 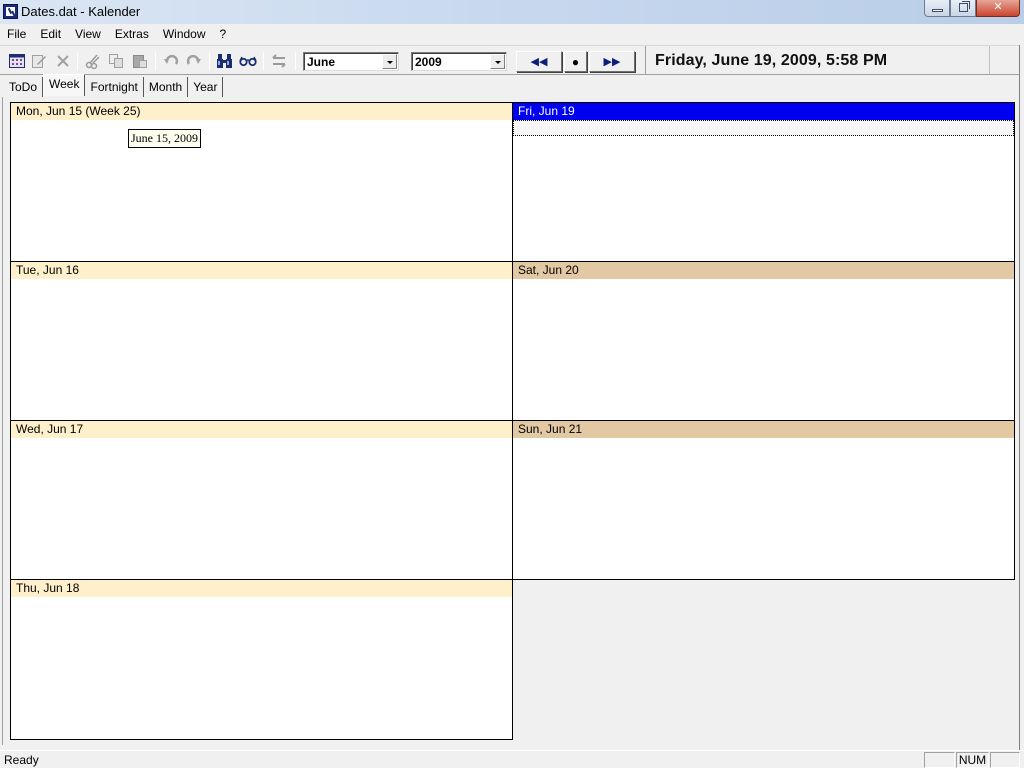 I want to click on redo-icon, so click(x=194, y=61).